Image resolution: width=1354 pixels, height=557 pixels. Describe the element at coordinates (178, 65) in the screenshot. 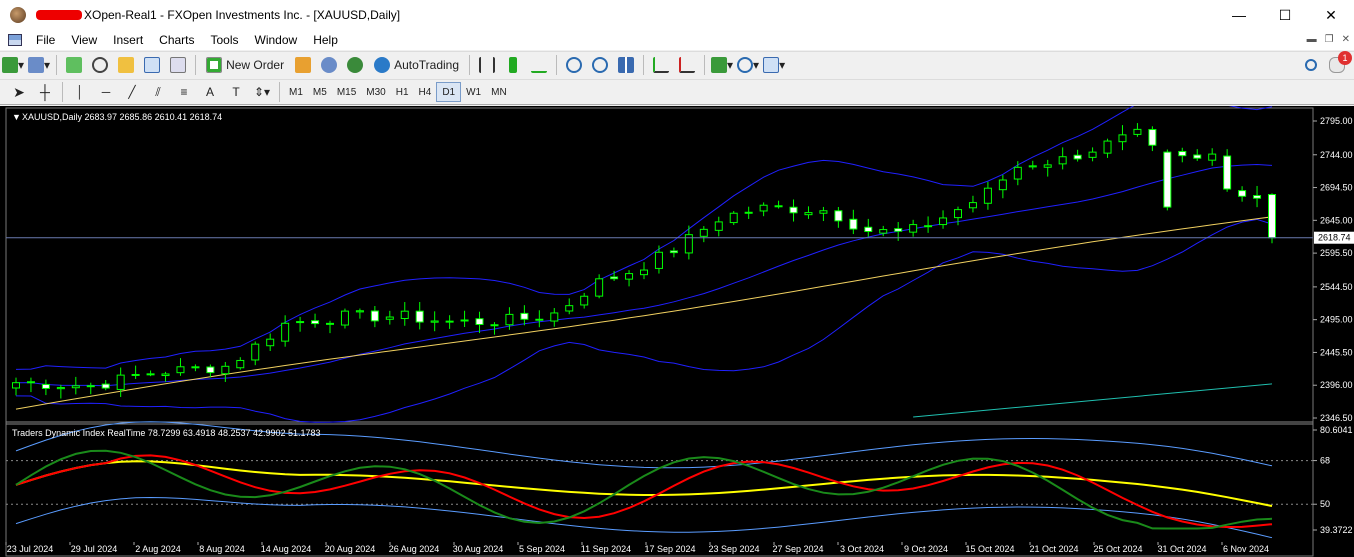

I see `strategy-tester-button` at that location.